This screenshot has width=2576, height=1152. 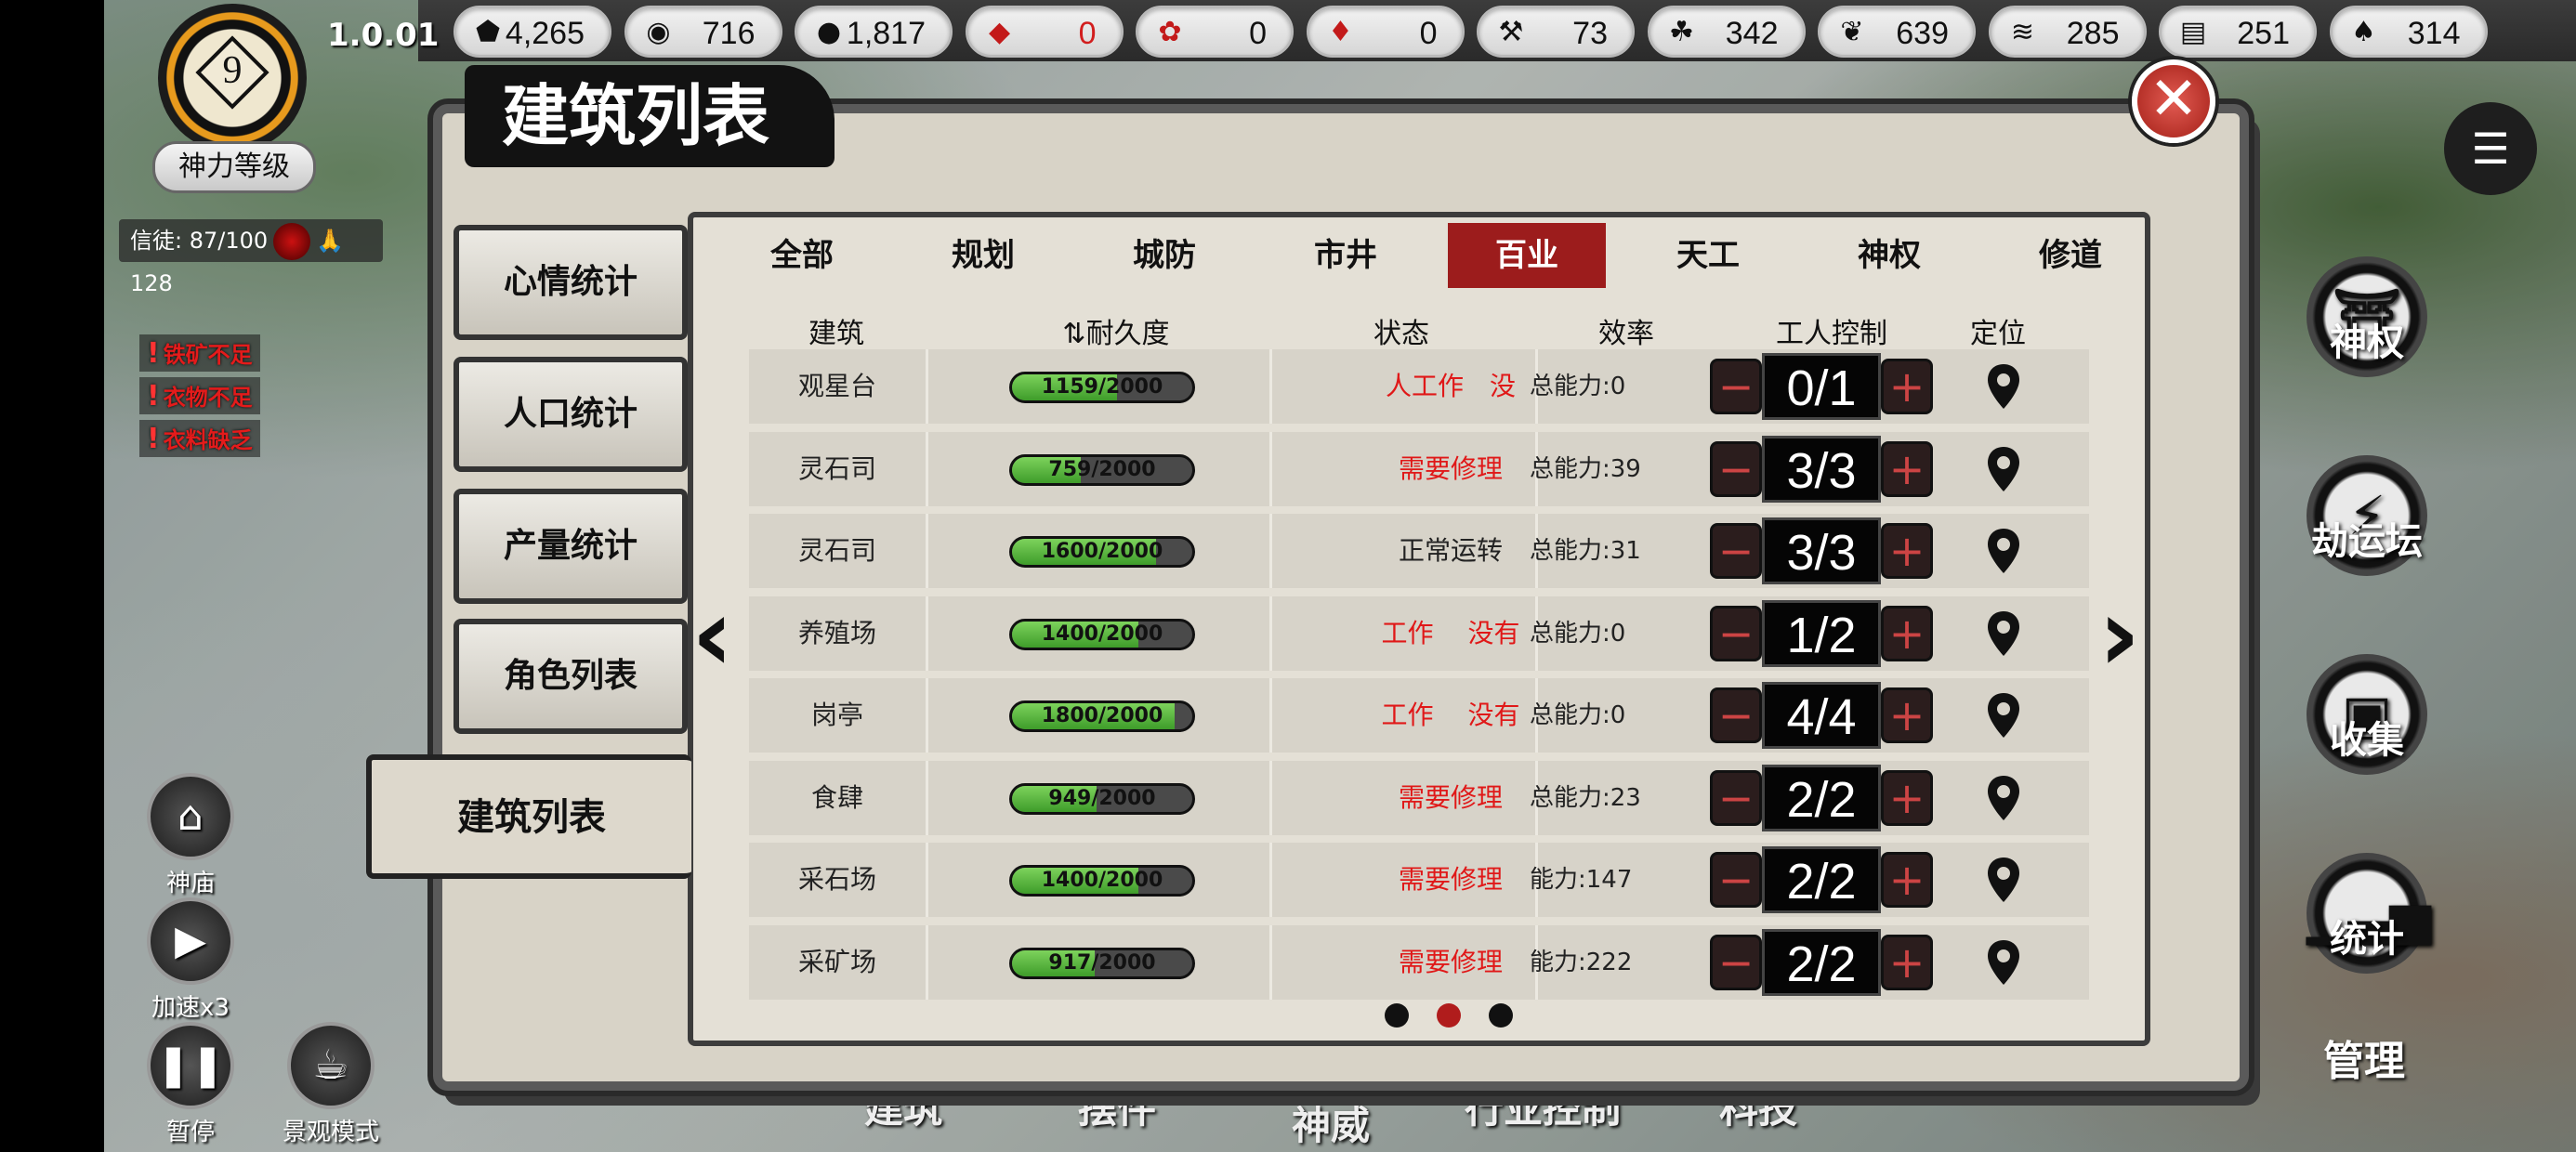 What do you see at coordinates (570, 414) in the screenshot?
I see `tab-population-stats: 人口统计` at bounding box center [570, 414].